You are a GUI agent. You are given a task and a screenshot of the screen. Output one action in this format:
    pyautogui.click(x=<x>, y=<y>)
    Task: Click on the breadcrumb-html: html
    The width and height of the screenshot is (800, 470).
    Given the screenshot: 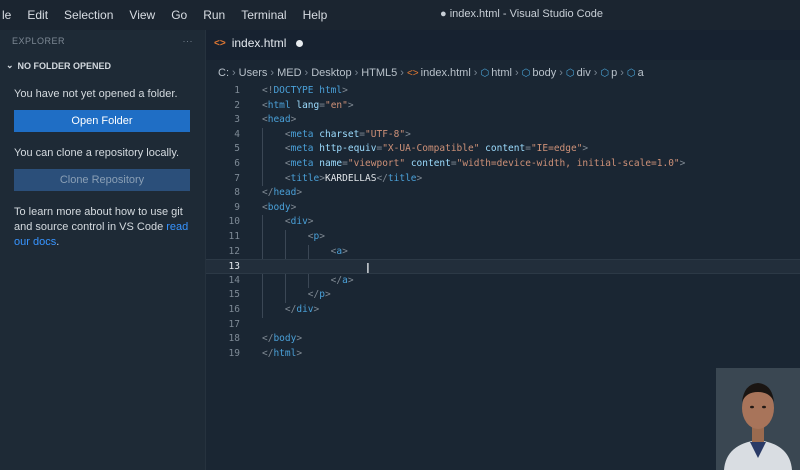 What is the action you would take?
    pyautogui.click(x=501, y=73)
    